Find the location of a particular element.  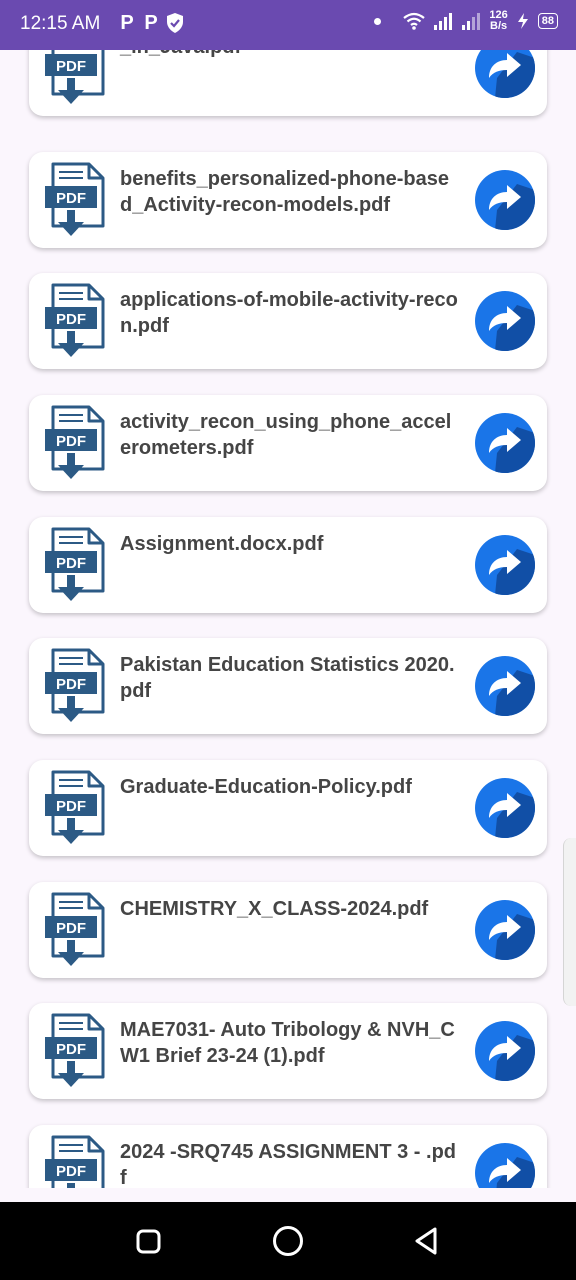

file-card: PDF _in_Java.pdf is located at coordinates (288, 83).